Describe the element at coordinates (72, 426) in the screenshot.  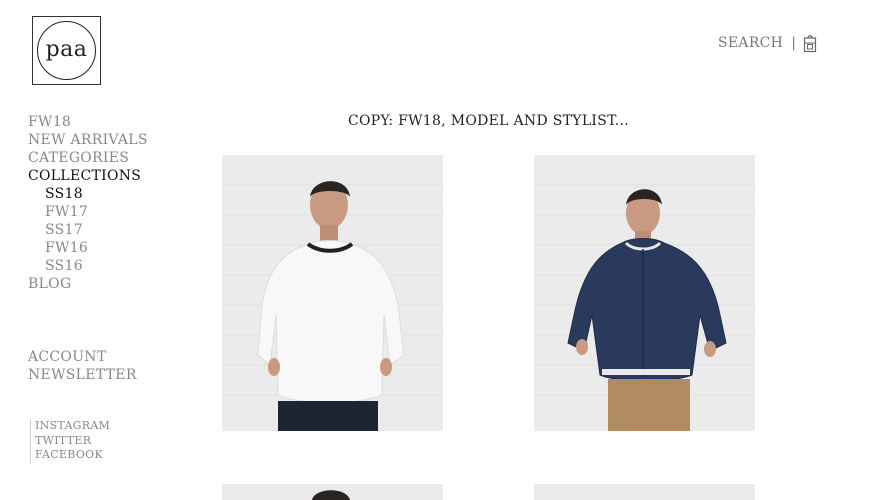
I see `instagram-link: INSTAGRAM` at that location.